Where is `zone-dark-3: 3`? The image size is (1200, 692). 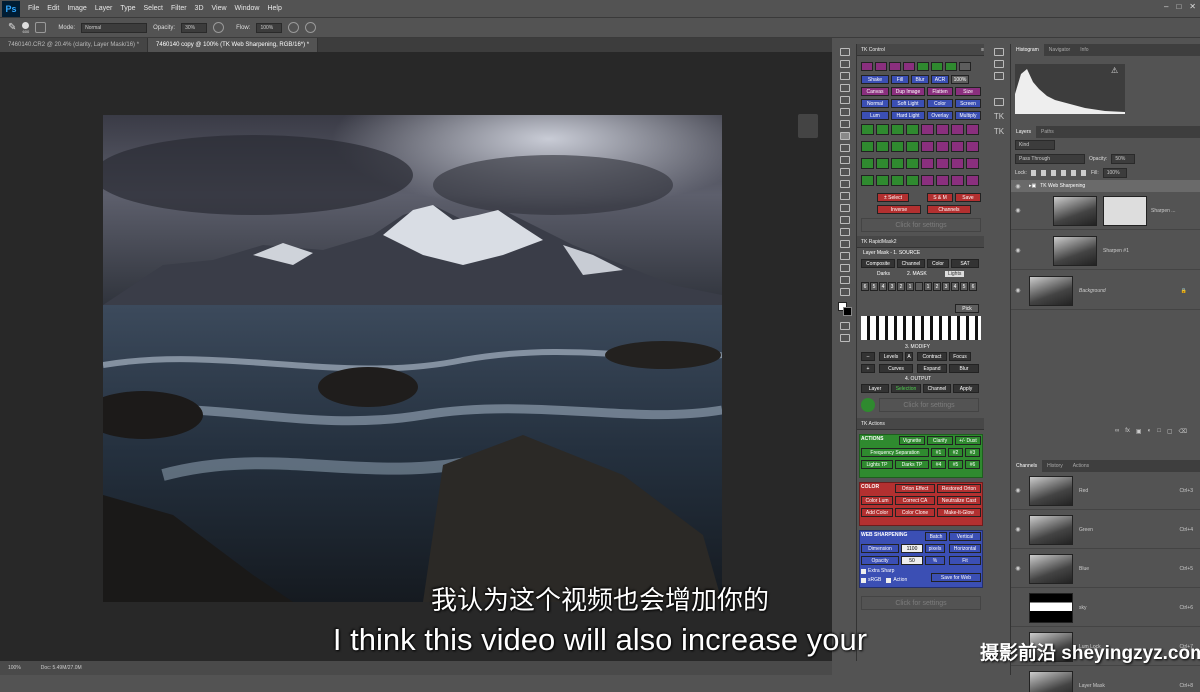 zone-dark-3: 3 is located at coordinates (892, 286).